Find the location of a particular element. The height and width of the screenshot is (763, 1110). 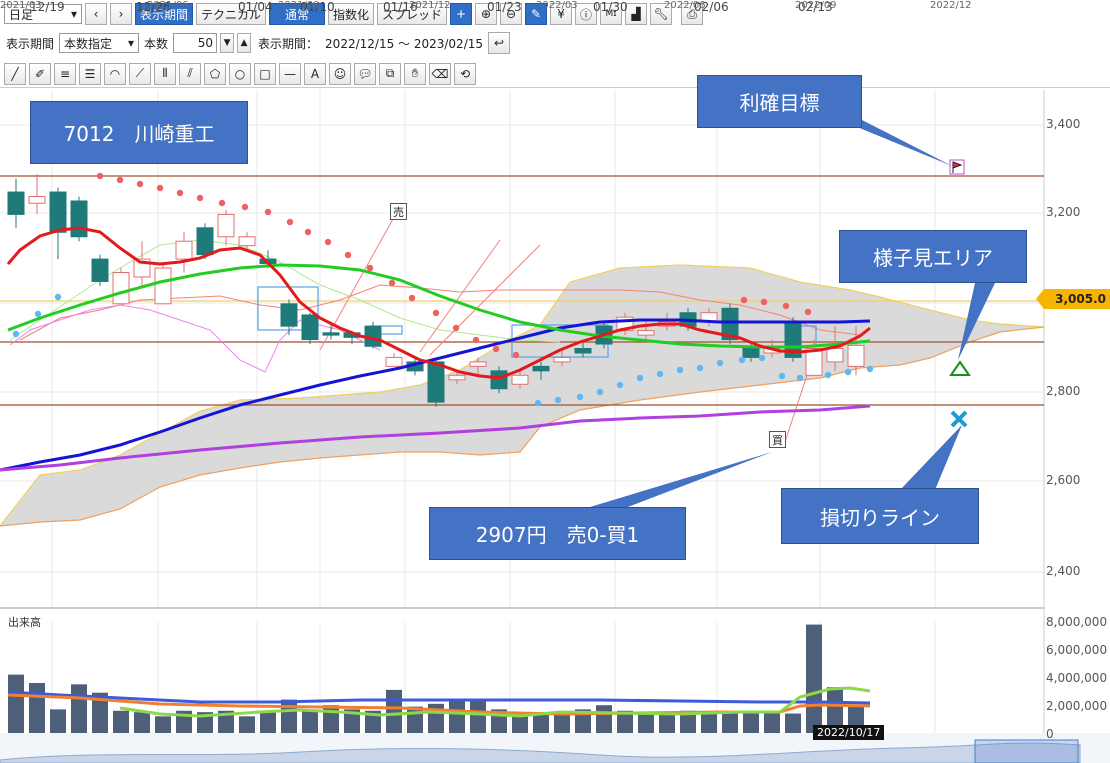

volume-axis-label: 6,000,000 is located at coordinates (1077, 650).